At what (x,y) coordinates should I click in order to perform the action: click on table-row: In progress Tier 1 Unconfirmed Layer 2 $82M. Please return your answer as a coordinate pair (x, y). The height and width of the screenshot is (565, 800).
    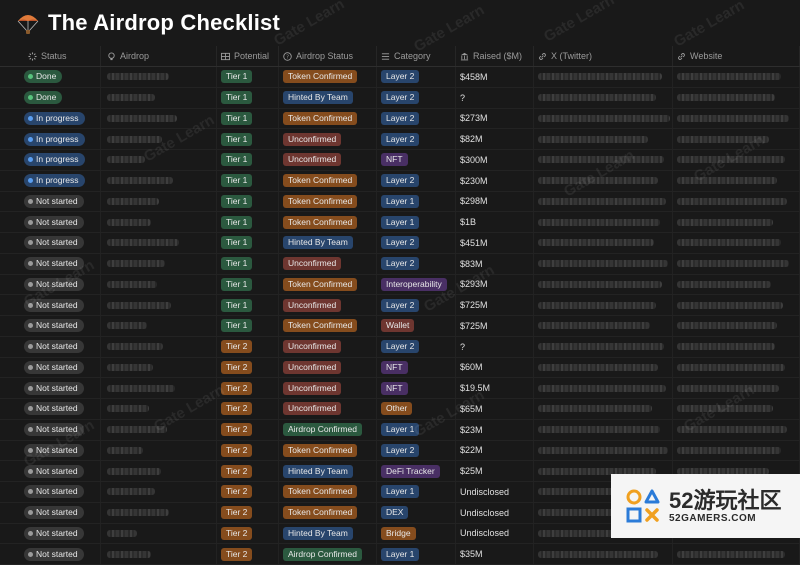
    Looking at the image, I should click on (400, 139).